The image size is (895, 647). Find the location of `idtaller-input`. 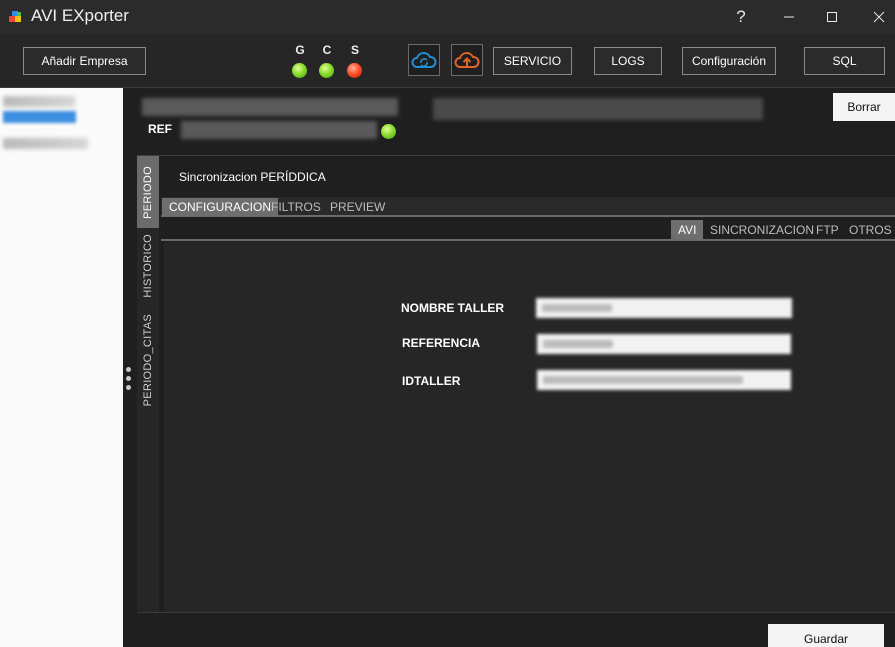

idtaller-input is located at coordinates (664, 380).